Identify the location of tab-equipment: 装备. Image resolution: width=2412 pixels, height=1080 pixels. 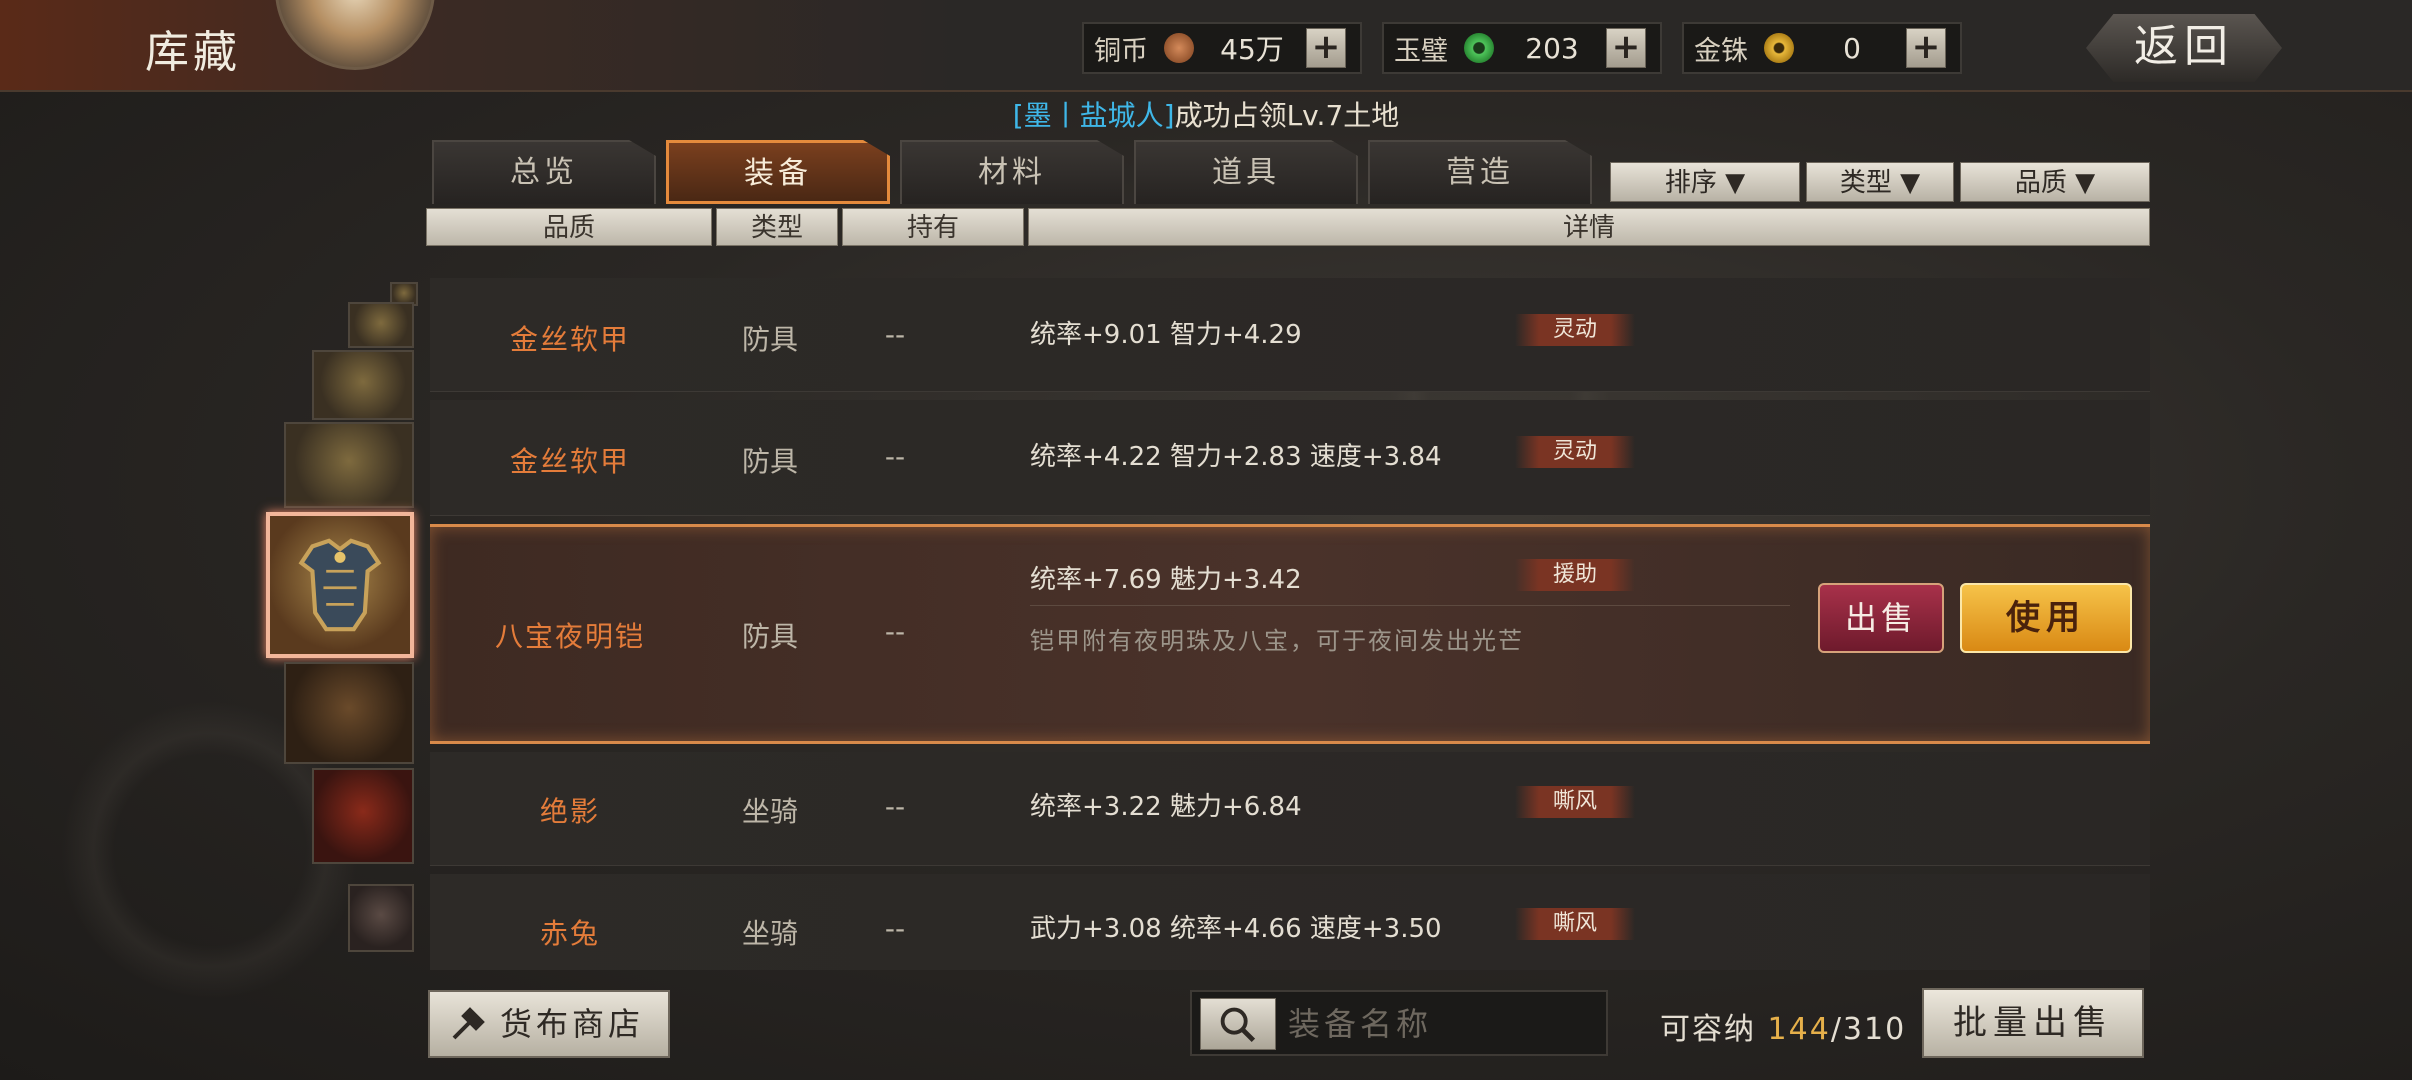
(778, 172).